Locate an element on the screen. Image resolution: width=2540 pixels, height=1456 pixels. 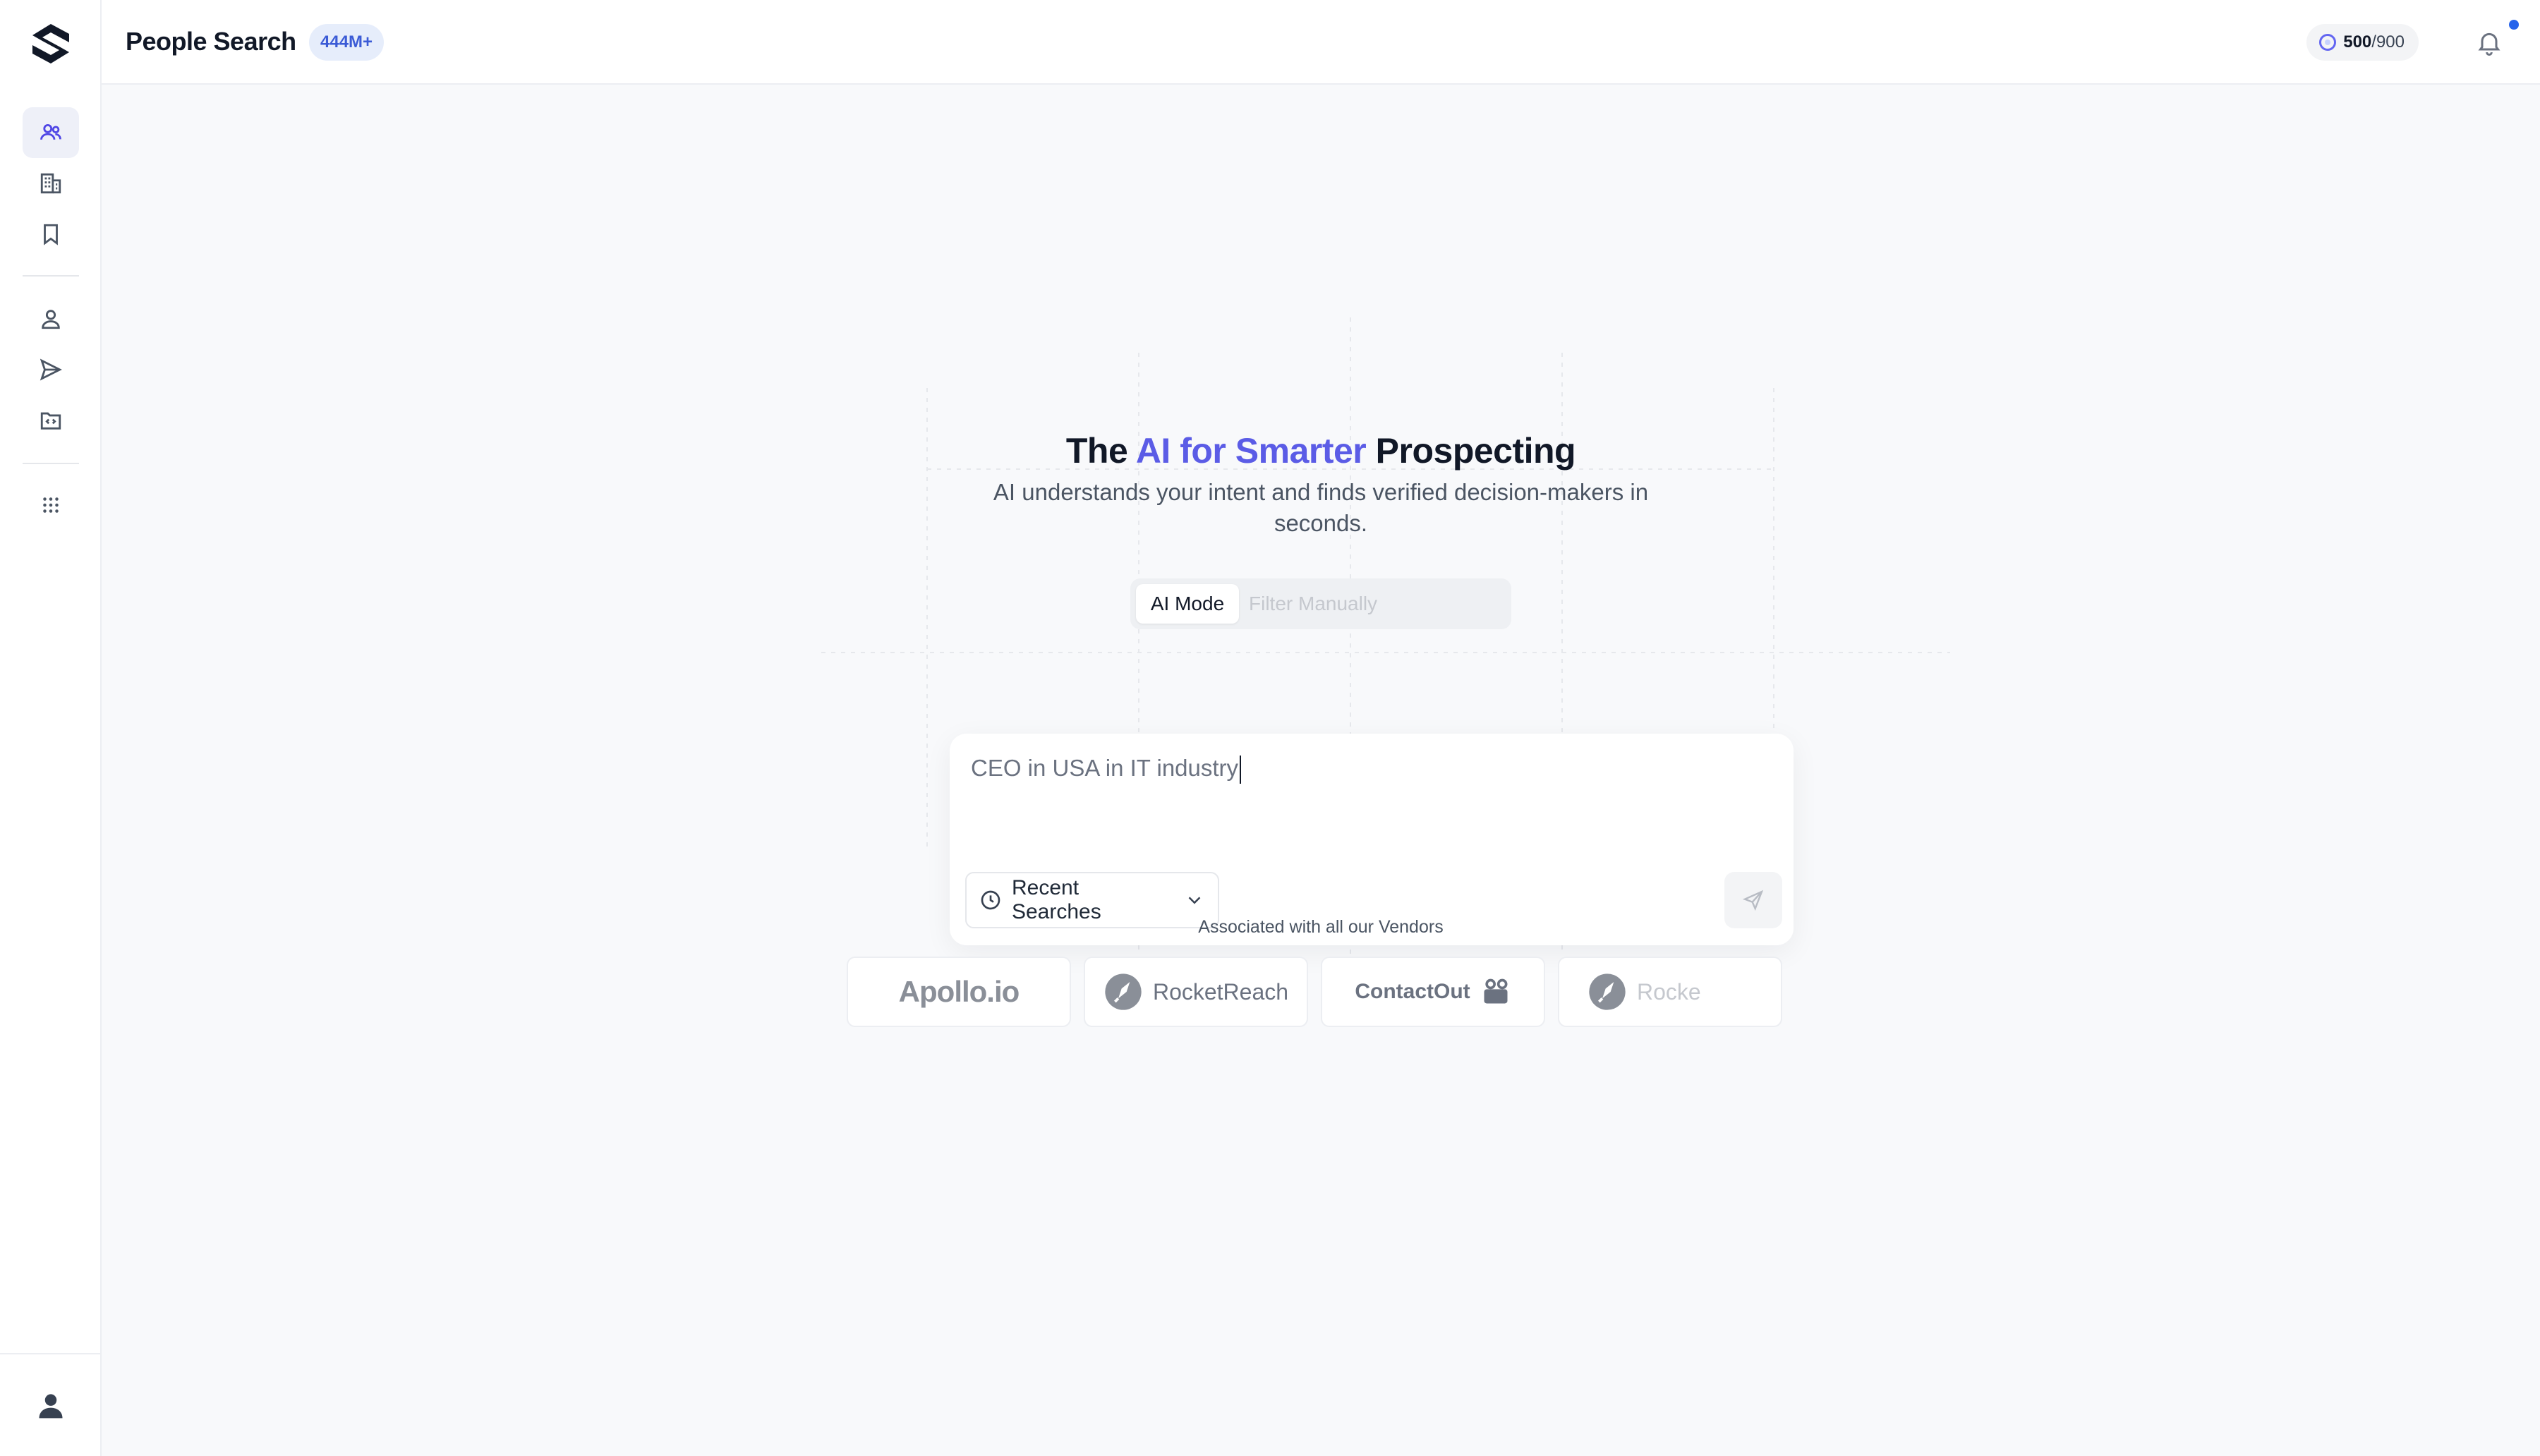
building-icon is located at coordinates (50, 184).